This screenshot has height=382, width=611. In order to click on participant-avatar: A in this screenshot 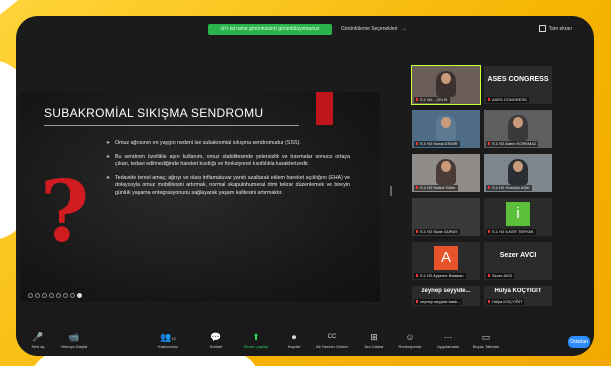, I will do `click(446, 258)`.